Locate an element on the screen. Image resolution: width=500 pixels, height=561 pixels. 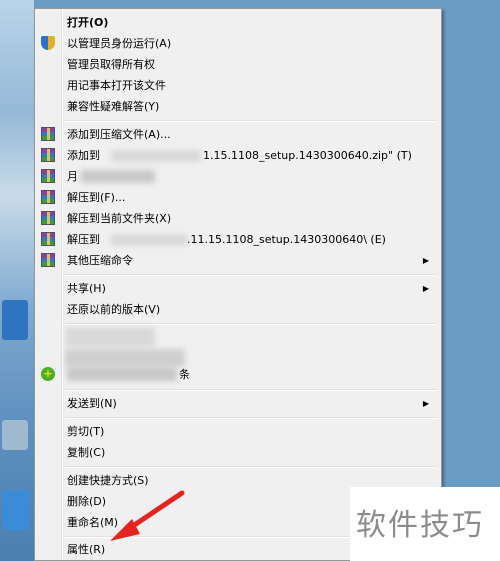
annotation-arrow is located at coordinates (147, 515).